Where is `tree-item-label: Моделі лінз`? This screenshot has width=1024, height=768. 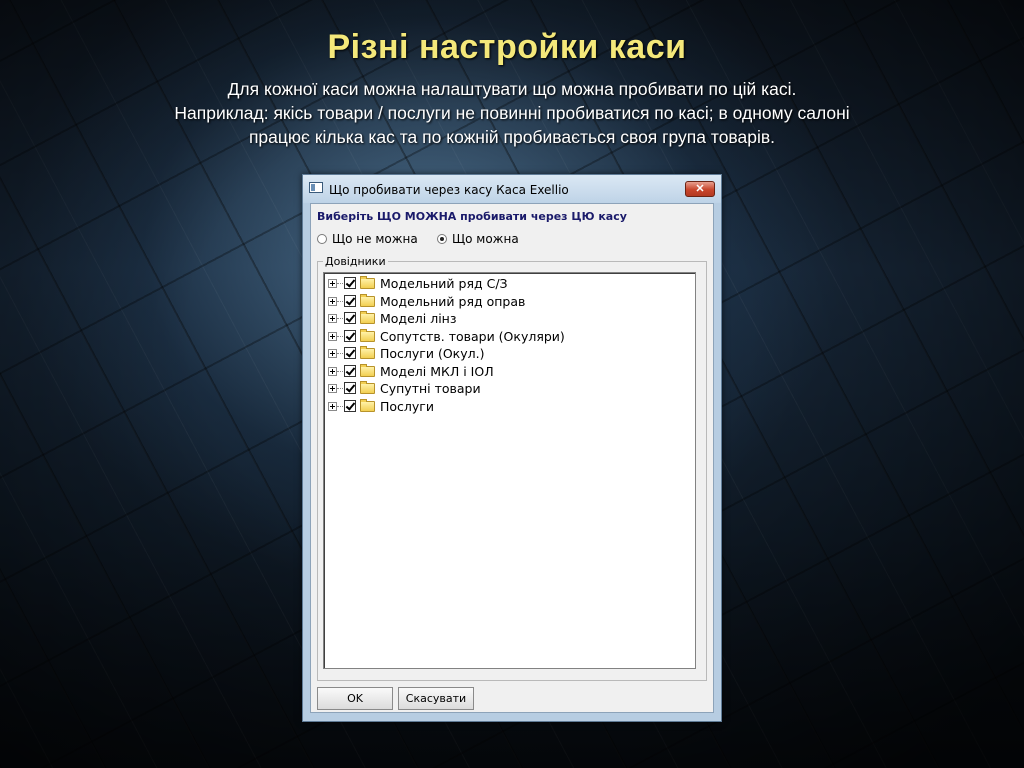 tree-item-label: Моделі лінз is located at coordinates (418, 318).